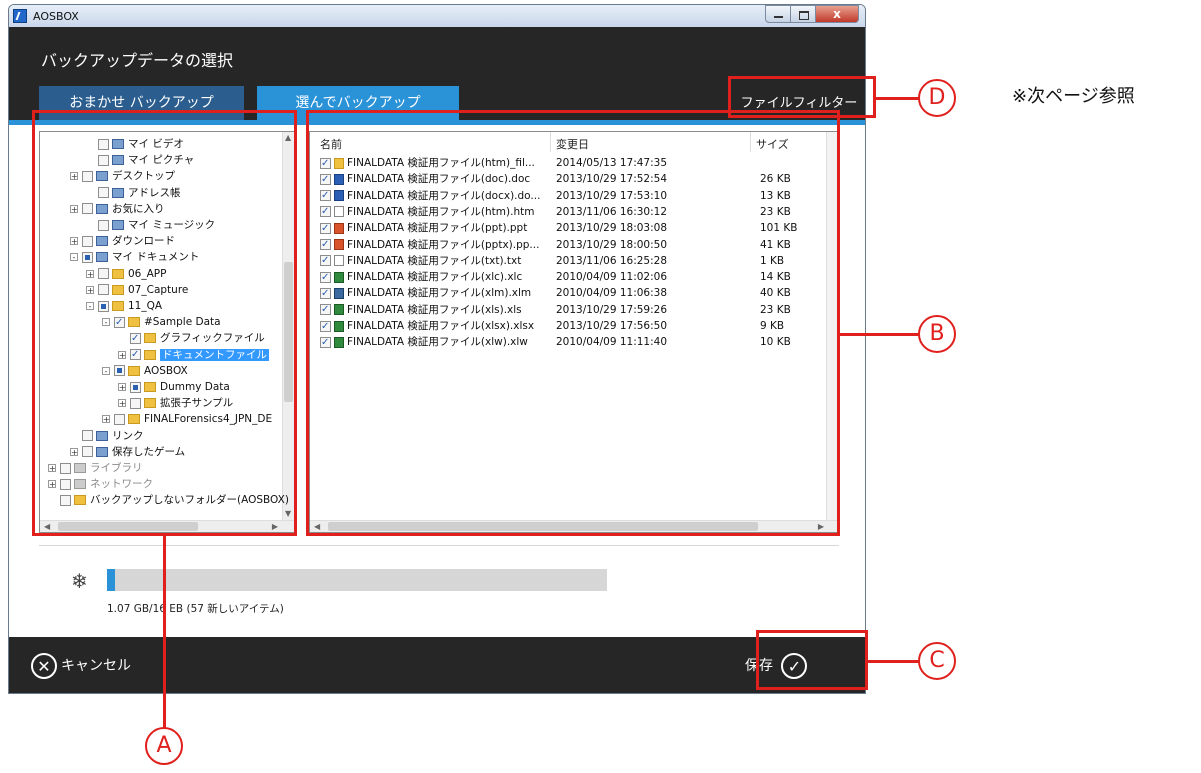 Image resolution: width=1201 pixels, height=773 pixels. I want to click on maximize-button, so click(803, 14).